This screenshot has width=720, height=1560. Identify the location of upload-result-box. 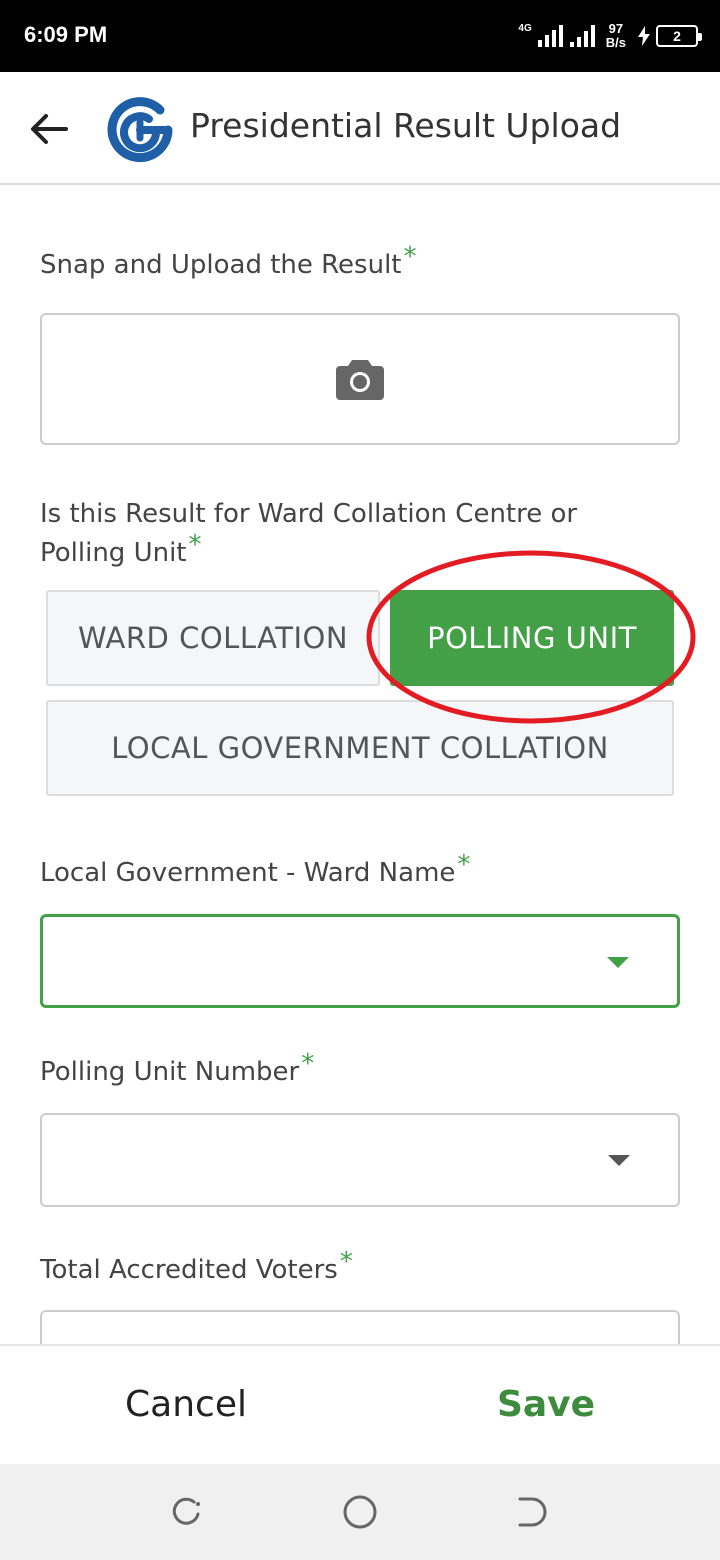
(360, 379).